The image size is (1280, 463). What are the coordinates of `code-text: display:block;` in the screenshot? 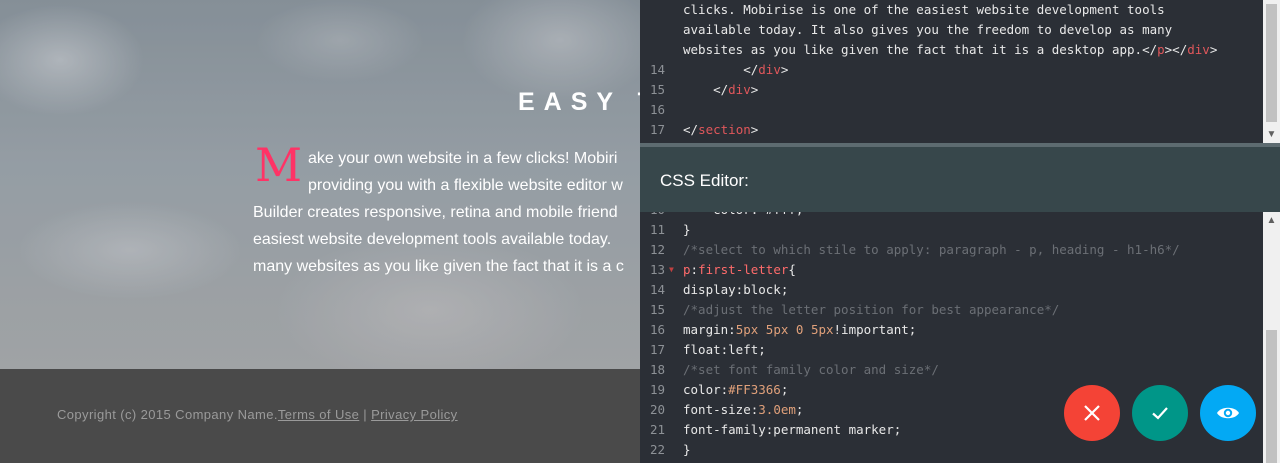 It's located at (736, 289).